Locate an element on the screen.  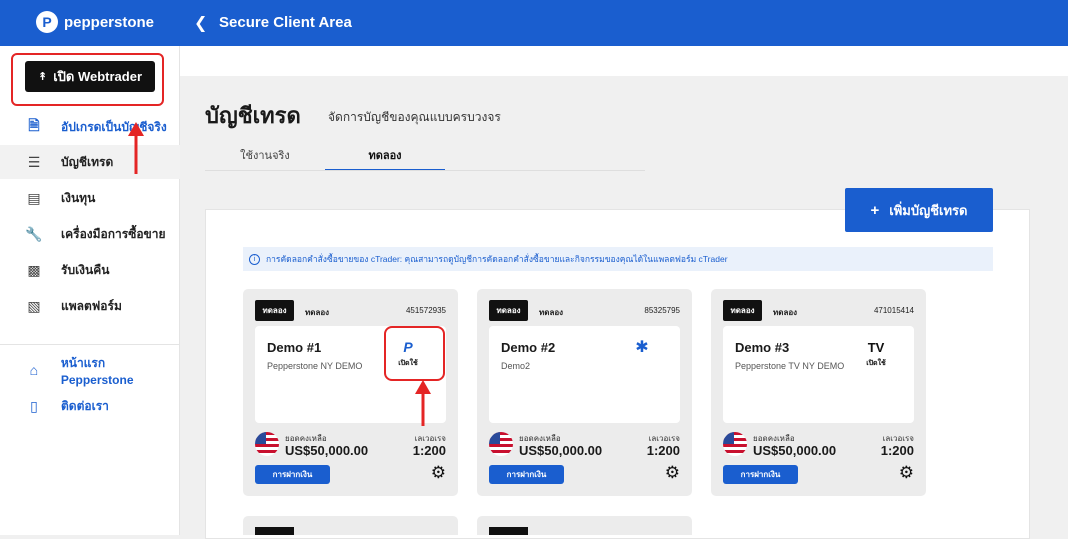
sidebar-item-label: แพลตฟอร์ม is located at coordinates (91, 305).